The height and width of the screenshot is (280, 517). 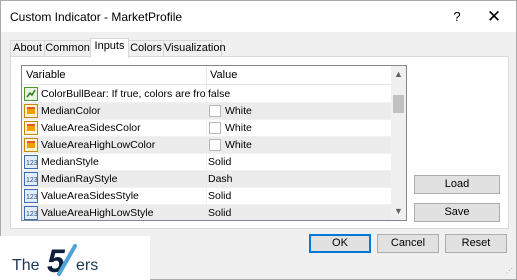 What do you see at coordinates (398, 104) in the screenshot?
I see `scroll-thumb` at bounding box center [398, 104].